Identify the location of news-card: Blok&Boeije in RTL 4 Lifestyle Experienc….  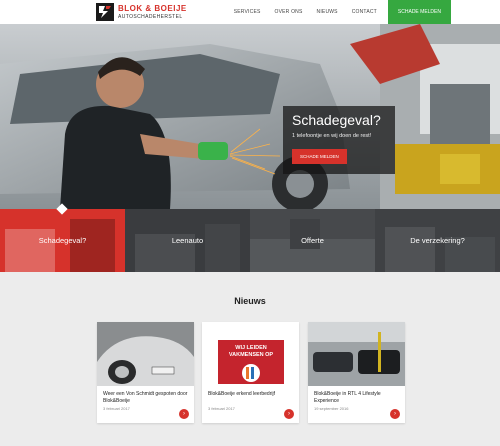
(356, 372).